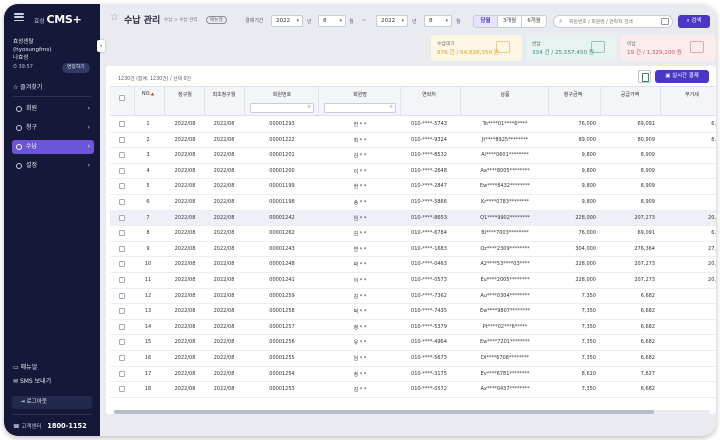 This screenshot has width=720, height=440. I want to click on live-payment-button: ▣ 실시간 결제, so click(682, 76).